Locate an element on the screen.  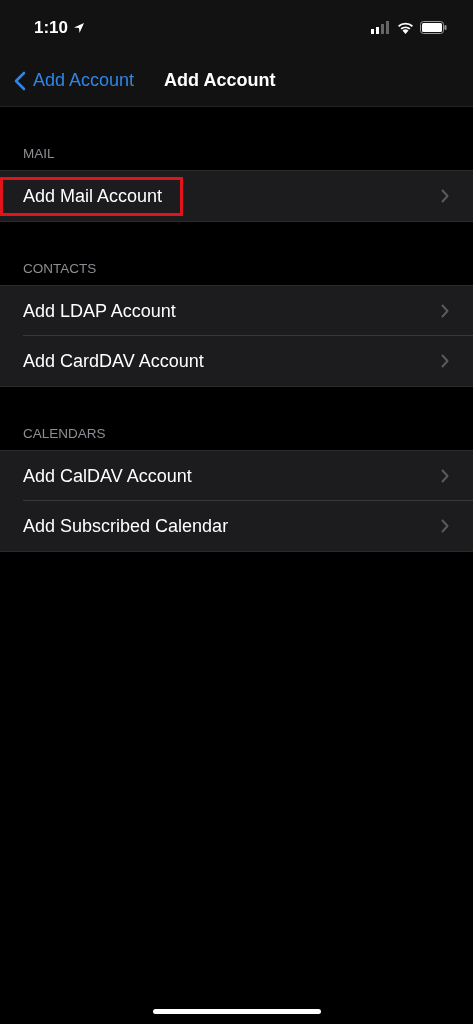
page-title: Add Account is located at coordinates (220, 80).